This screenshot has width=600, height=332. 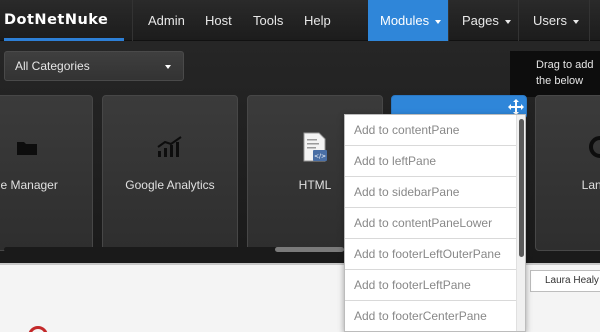 I want to click on menu-item-left-pane: Add to leftPane, so click(x=430, y=161).